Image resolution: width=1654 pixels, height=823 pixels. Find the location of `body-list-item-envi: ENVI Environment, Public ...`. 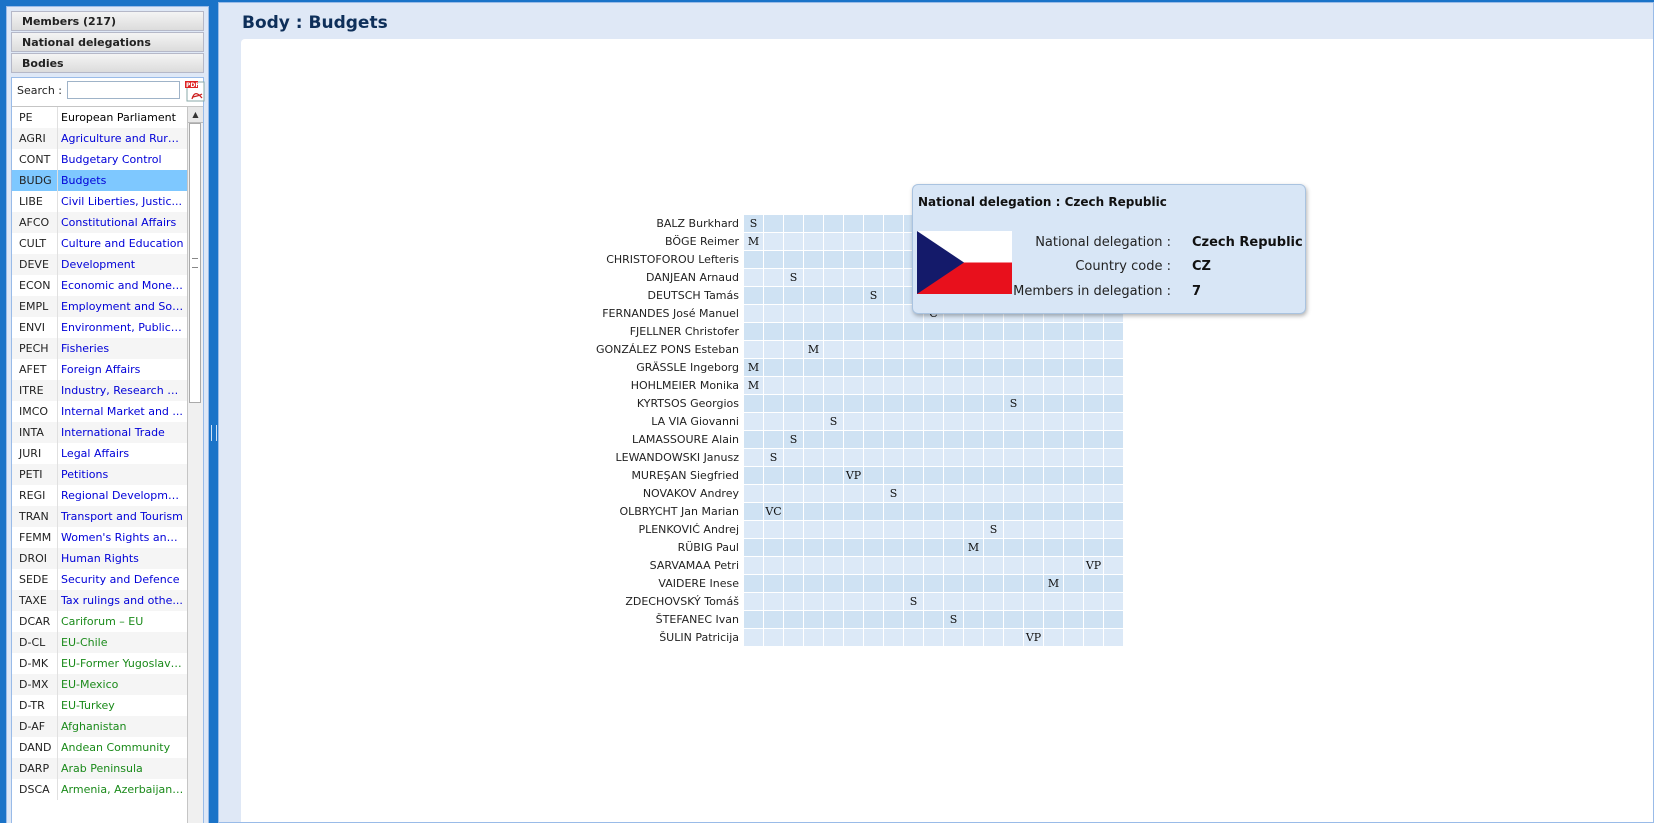

body-list-item-envi: ENVI Environment, Public ... is located at coordinates (100, 327).